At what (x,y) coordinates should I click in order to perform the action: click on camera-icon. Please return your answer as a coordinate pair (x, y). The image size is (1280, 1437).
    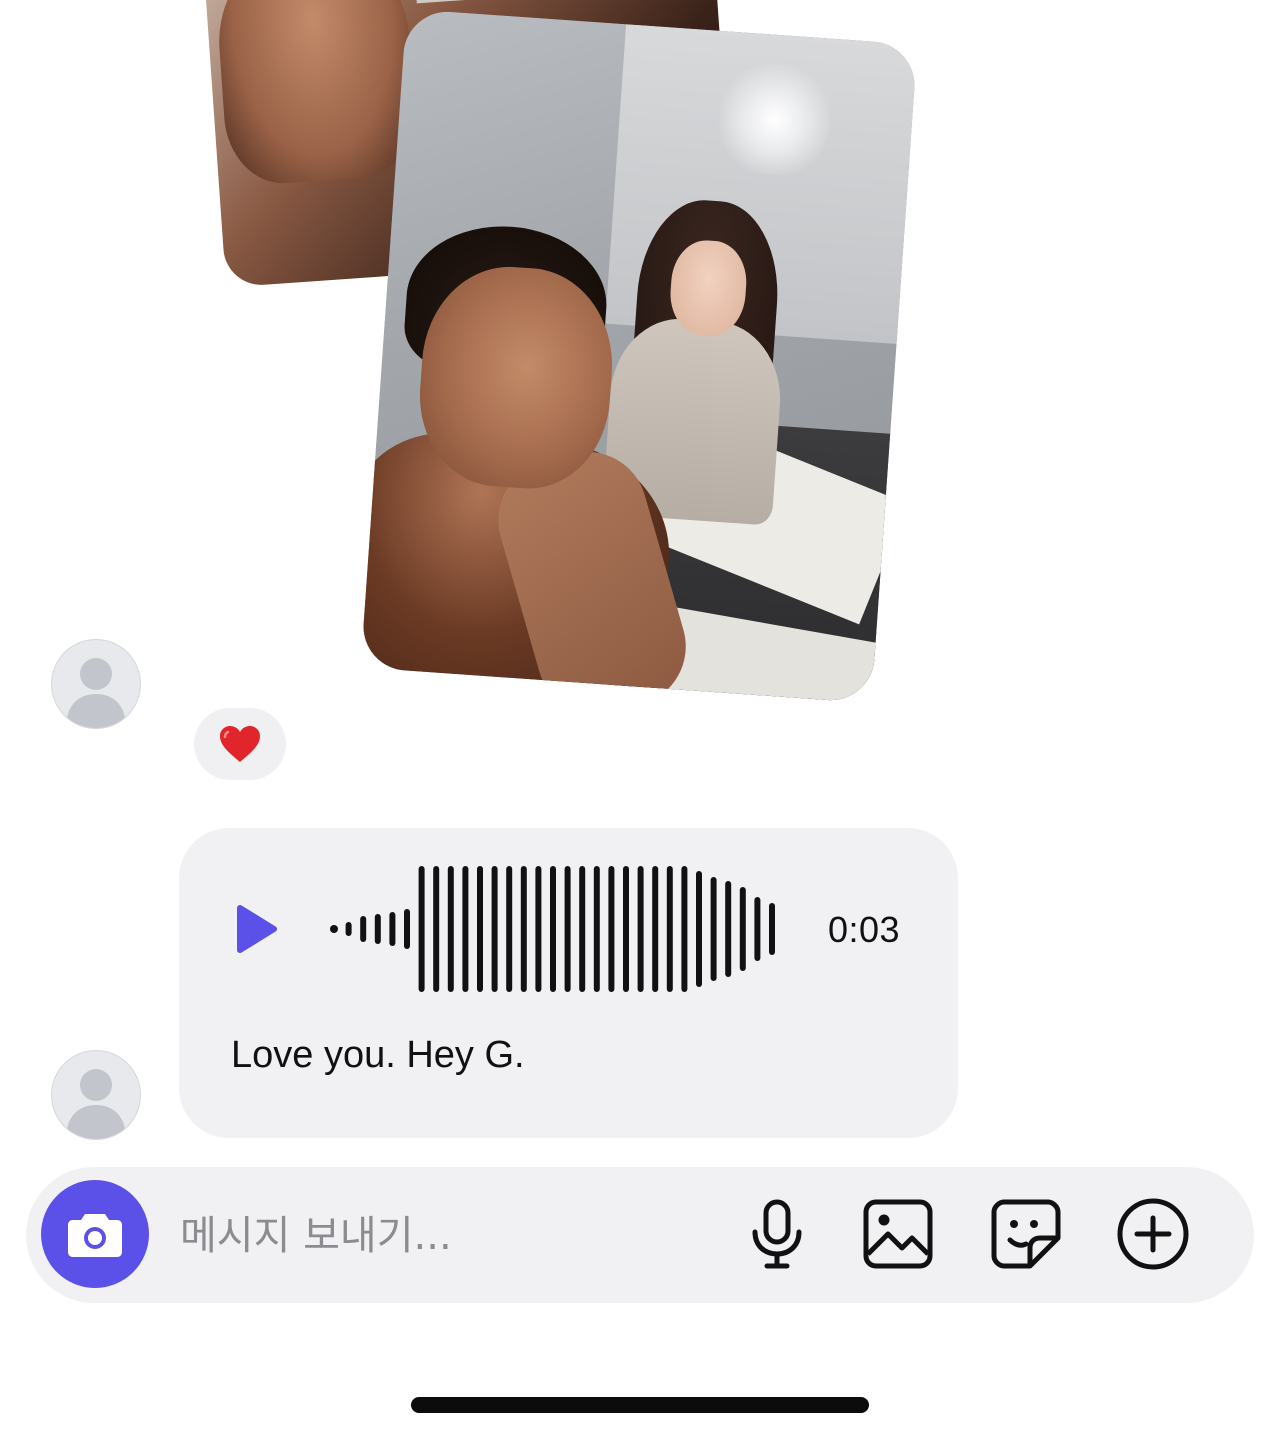
    Looking at the image, I should click on (95, 1235).